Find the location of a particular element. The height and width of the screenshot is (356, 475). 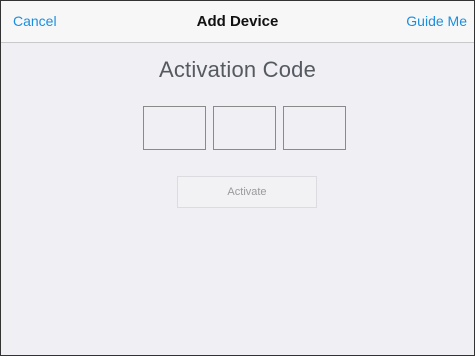

page-title: Add Device is located at coordinates (237, 21).